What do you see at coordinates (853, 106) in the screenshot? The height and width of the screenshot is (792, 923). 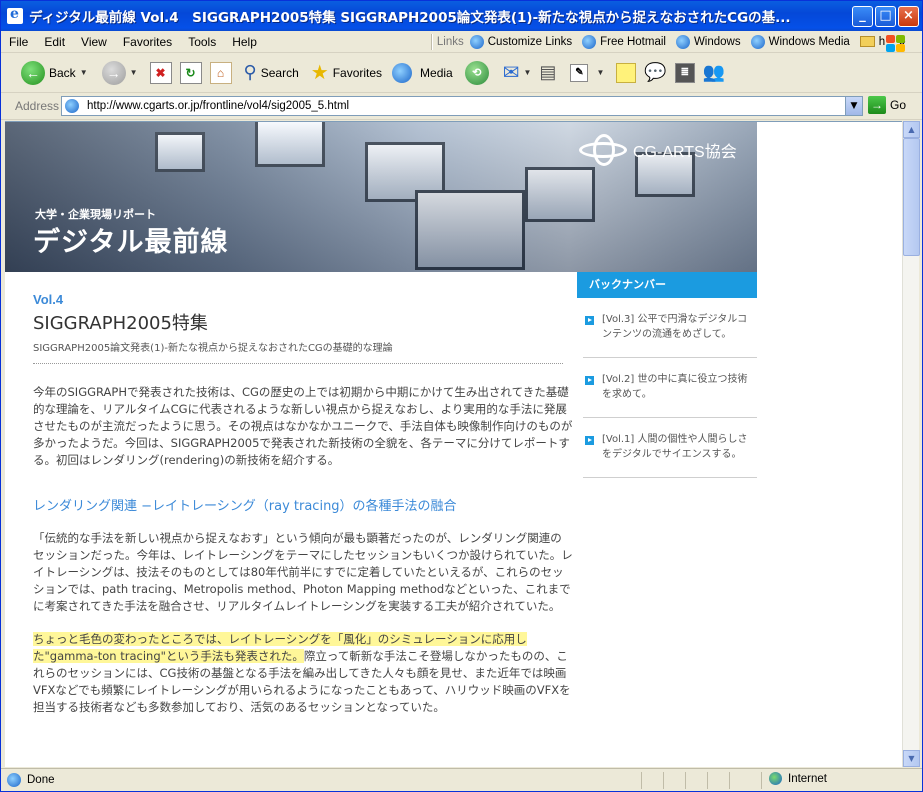 I see `address-dropdown-icon: ▼` at bounding box center [853, 106].